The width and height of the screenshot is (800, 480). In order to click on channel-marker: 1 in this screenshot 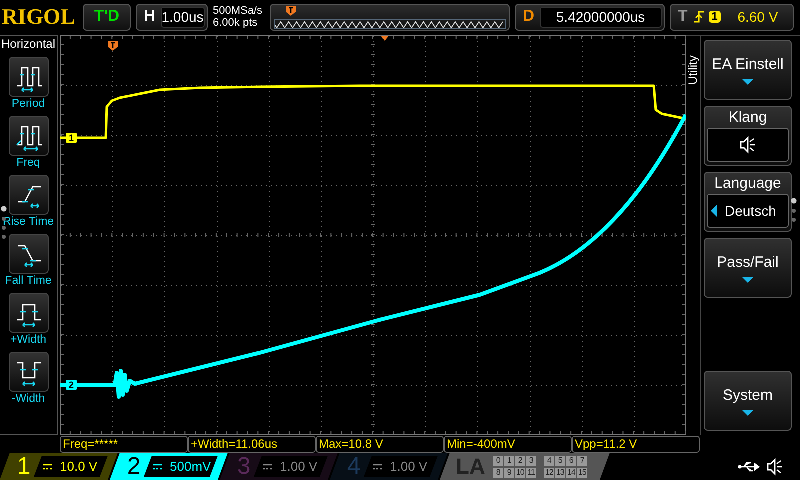, I will do `click(72, 138)`.